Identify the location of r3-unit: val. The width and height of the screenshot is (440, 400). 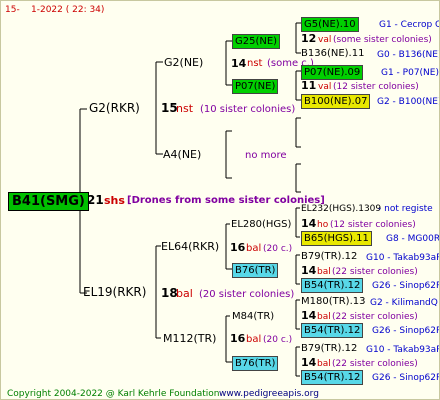
(325, 87).